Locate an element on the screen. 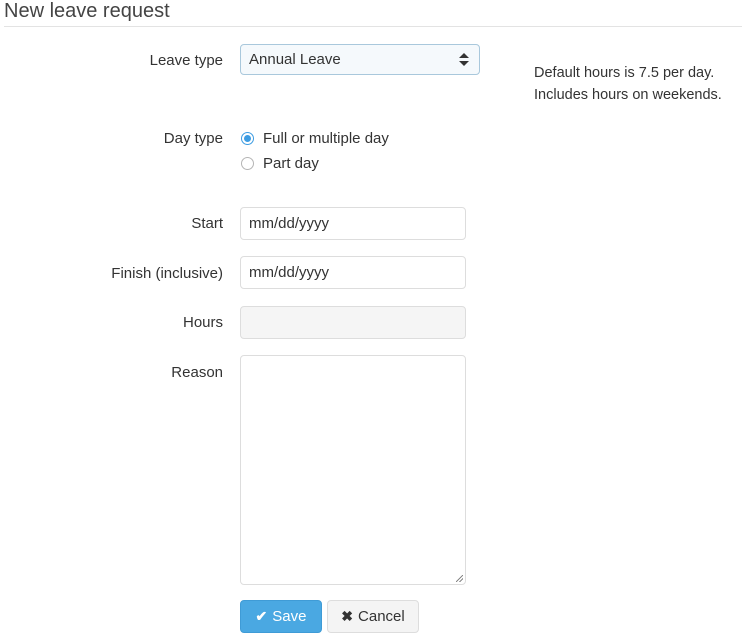  hours-label: Hours is located at coordinates (202, 322).